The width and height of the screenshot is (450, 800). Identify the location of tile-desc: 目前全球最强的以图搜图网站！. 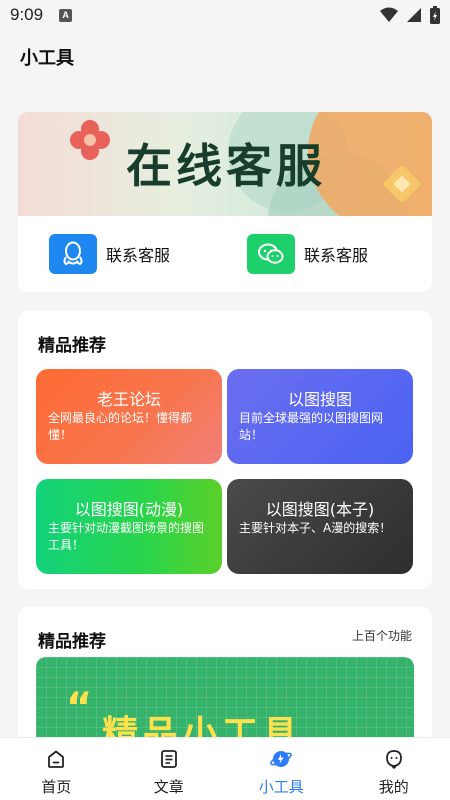
(311, 426).